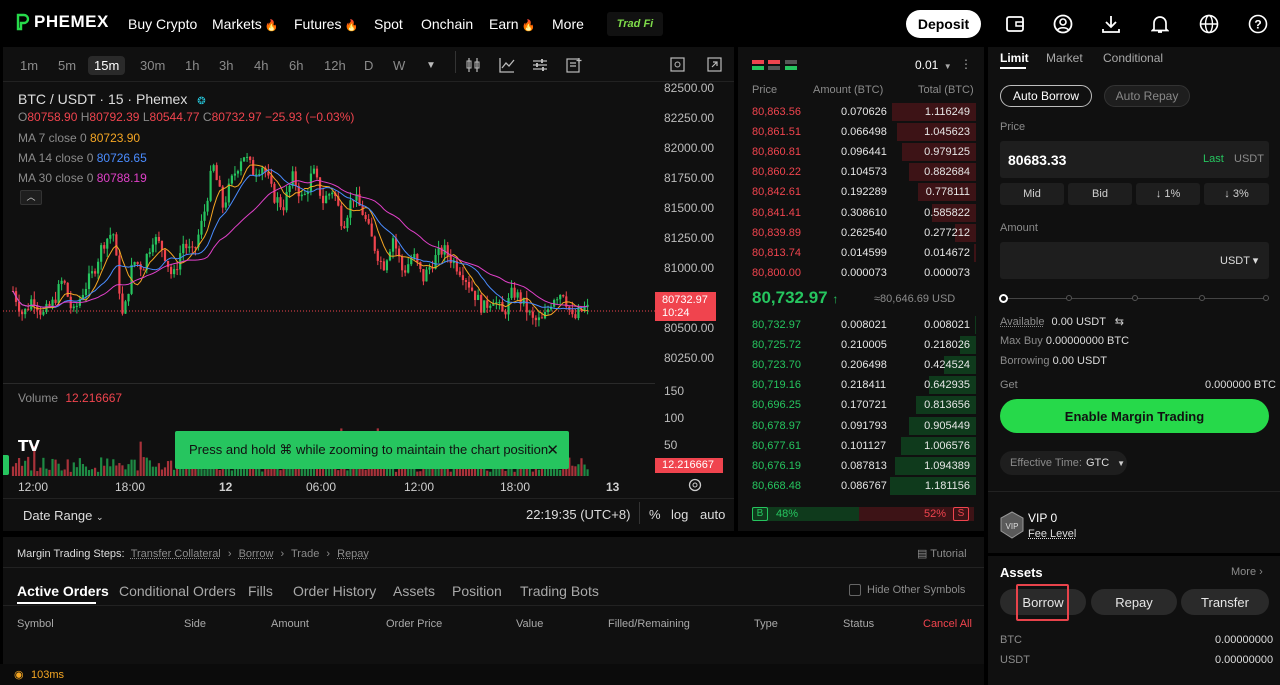 This screenshot has height=685, width=1280. I want to click on account-icon, so click(1063, 24).